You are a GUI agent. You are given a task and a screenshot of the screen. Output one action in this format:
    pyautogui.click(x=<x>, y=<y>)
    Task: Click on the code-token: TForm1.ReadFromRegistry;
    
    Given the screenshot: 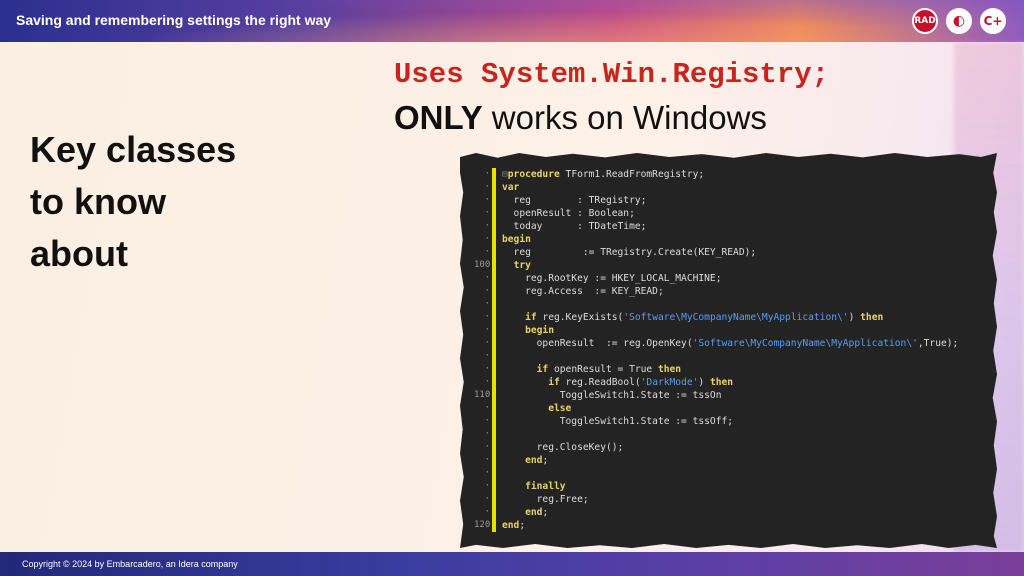 What is the action you would take?
    pyautogui.click(x=632, y=174)
    